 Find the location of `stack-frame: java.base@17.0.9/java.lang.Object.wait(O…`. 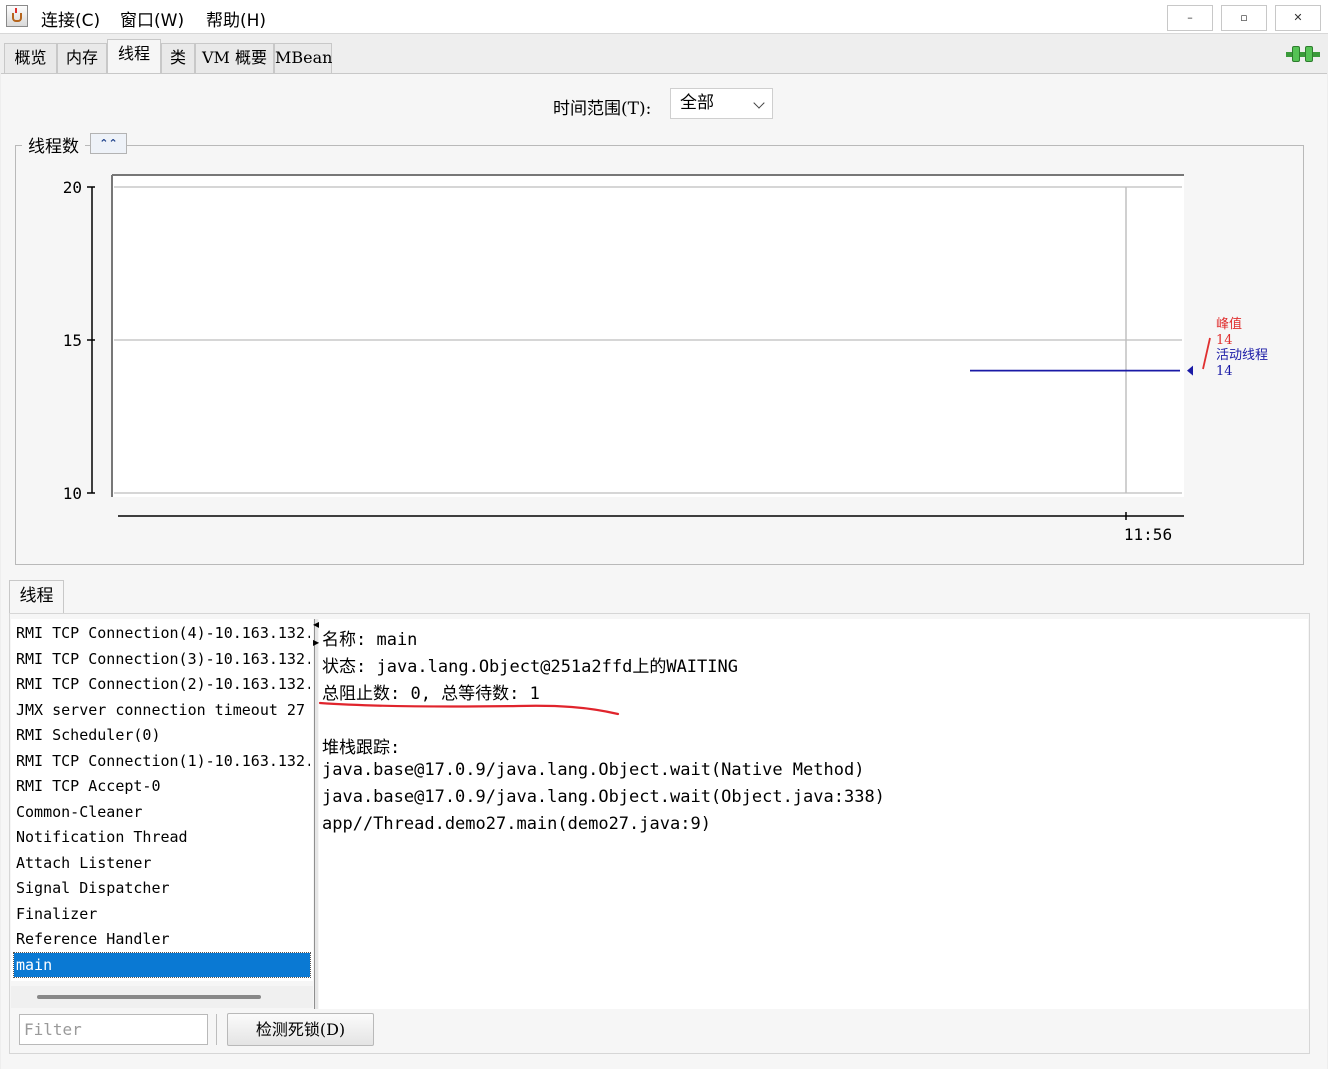

stack-frame: java.base@17.0.9/java.lang.Object.wait(O… is located at coordinates (603, 797).